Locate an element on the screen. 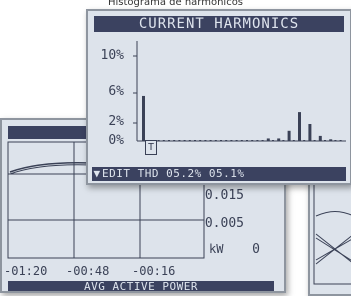 This screenshot has width=351, height=296. trend-x-tick-1: -01:20 is located at coordinates (26, 271).